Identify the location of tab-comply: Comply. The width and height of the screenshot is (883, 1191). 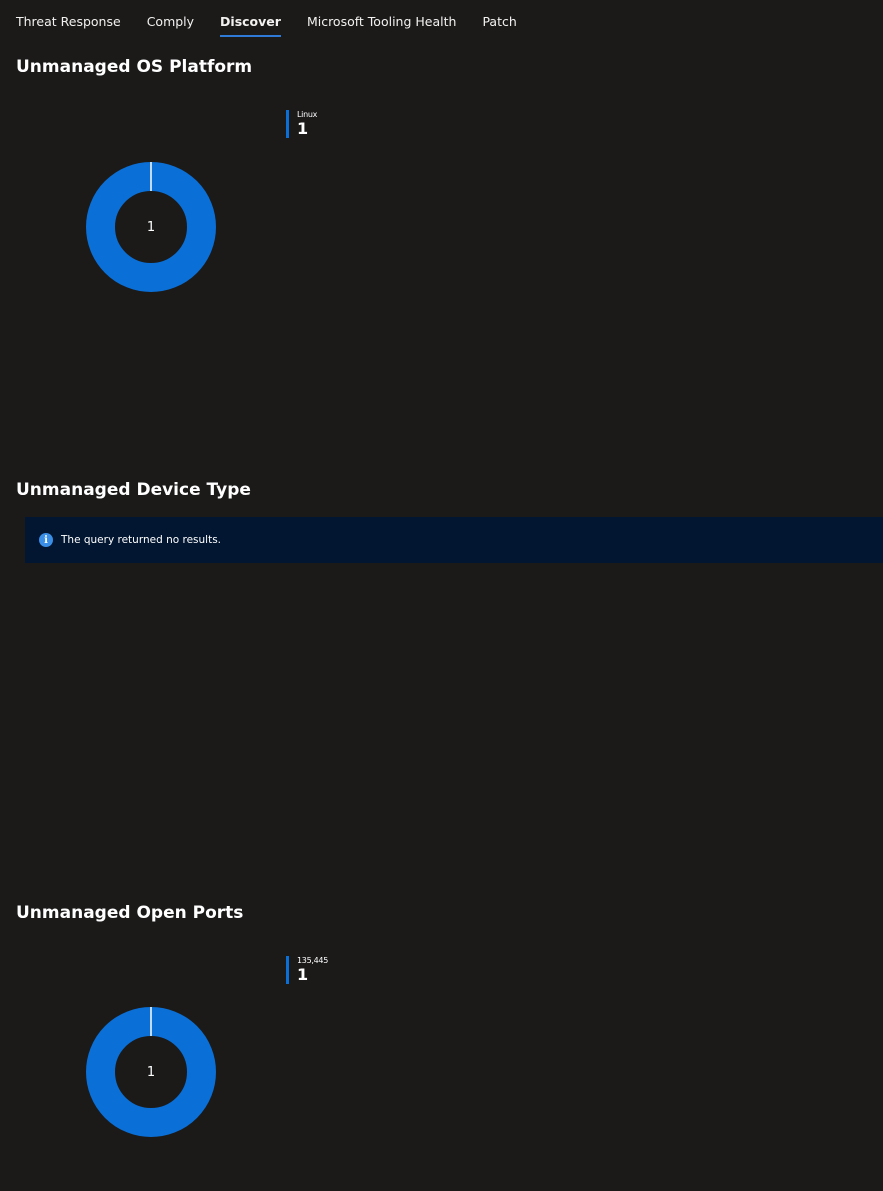
(170, 20).